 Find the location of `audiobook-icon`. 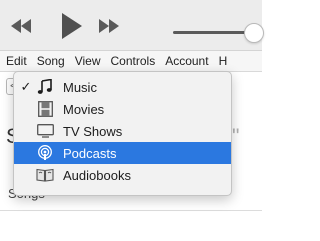

audiobook-icon is located at coordinates (45, 175).